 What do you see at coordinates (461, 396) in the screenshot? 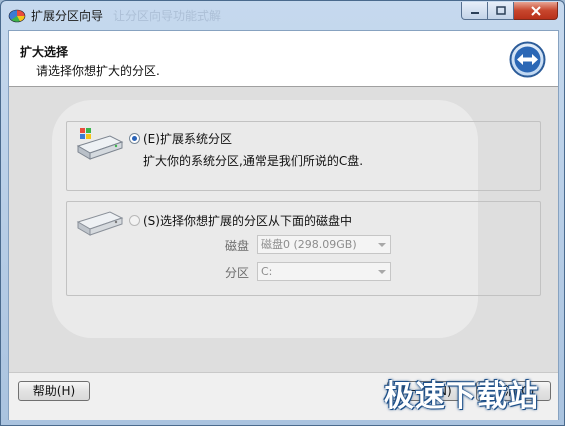
I see `site-watermark: 极速下载站` at bounding box center [461, 396].